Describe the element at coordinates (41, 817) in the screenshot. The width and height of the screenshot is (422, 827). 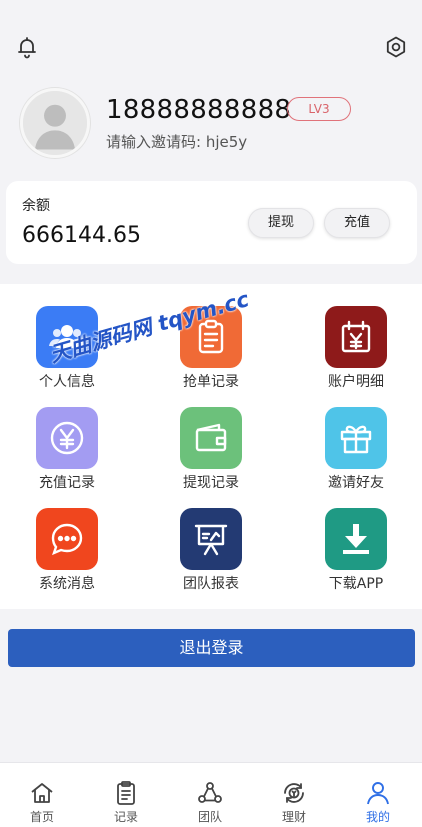
I see `tab-label: 首页` at that location.